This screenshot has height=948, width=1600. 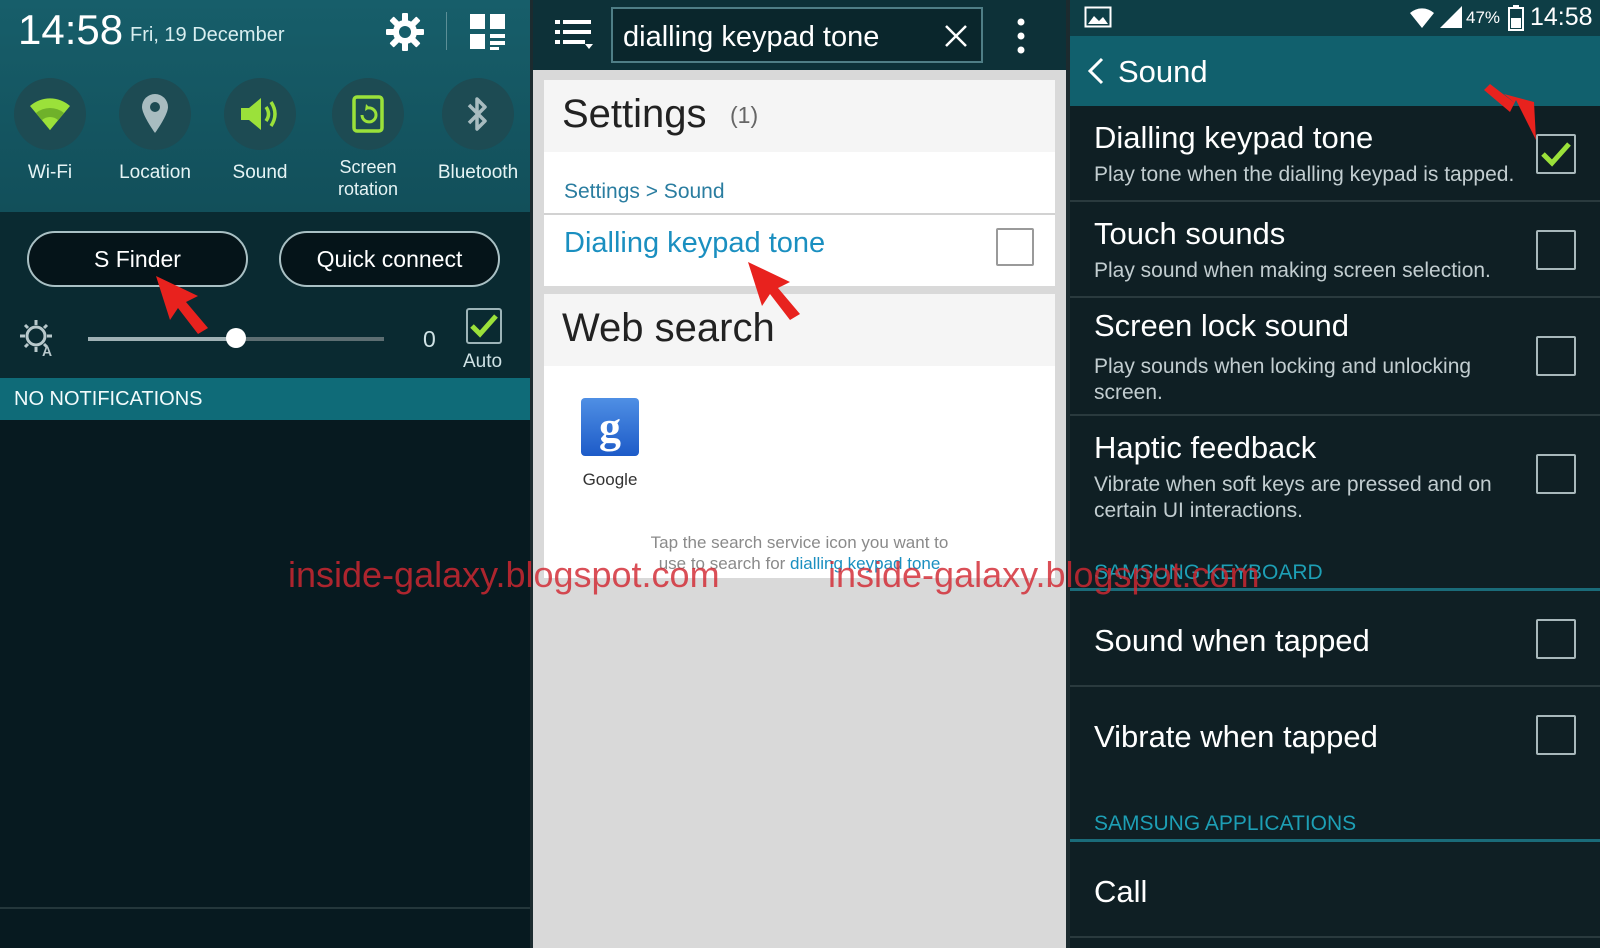 What do you see at coordinates (1205, 447) in the screenshot?
I see `setting-title: Haptic feedback` at bounding box center [1205, 447].